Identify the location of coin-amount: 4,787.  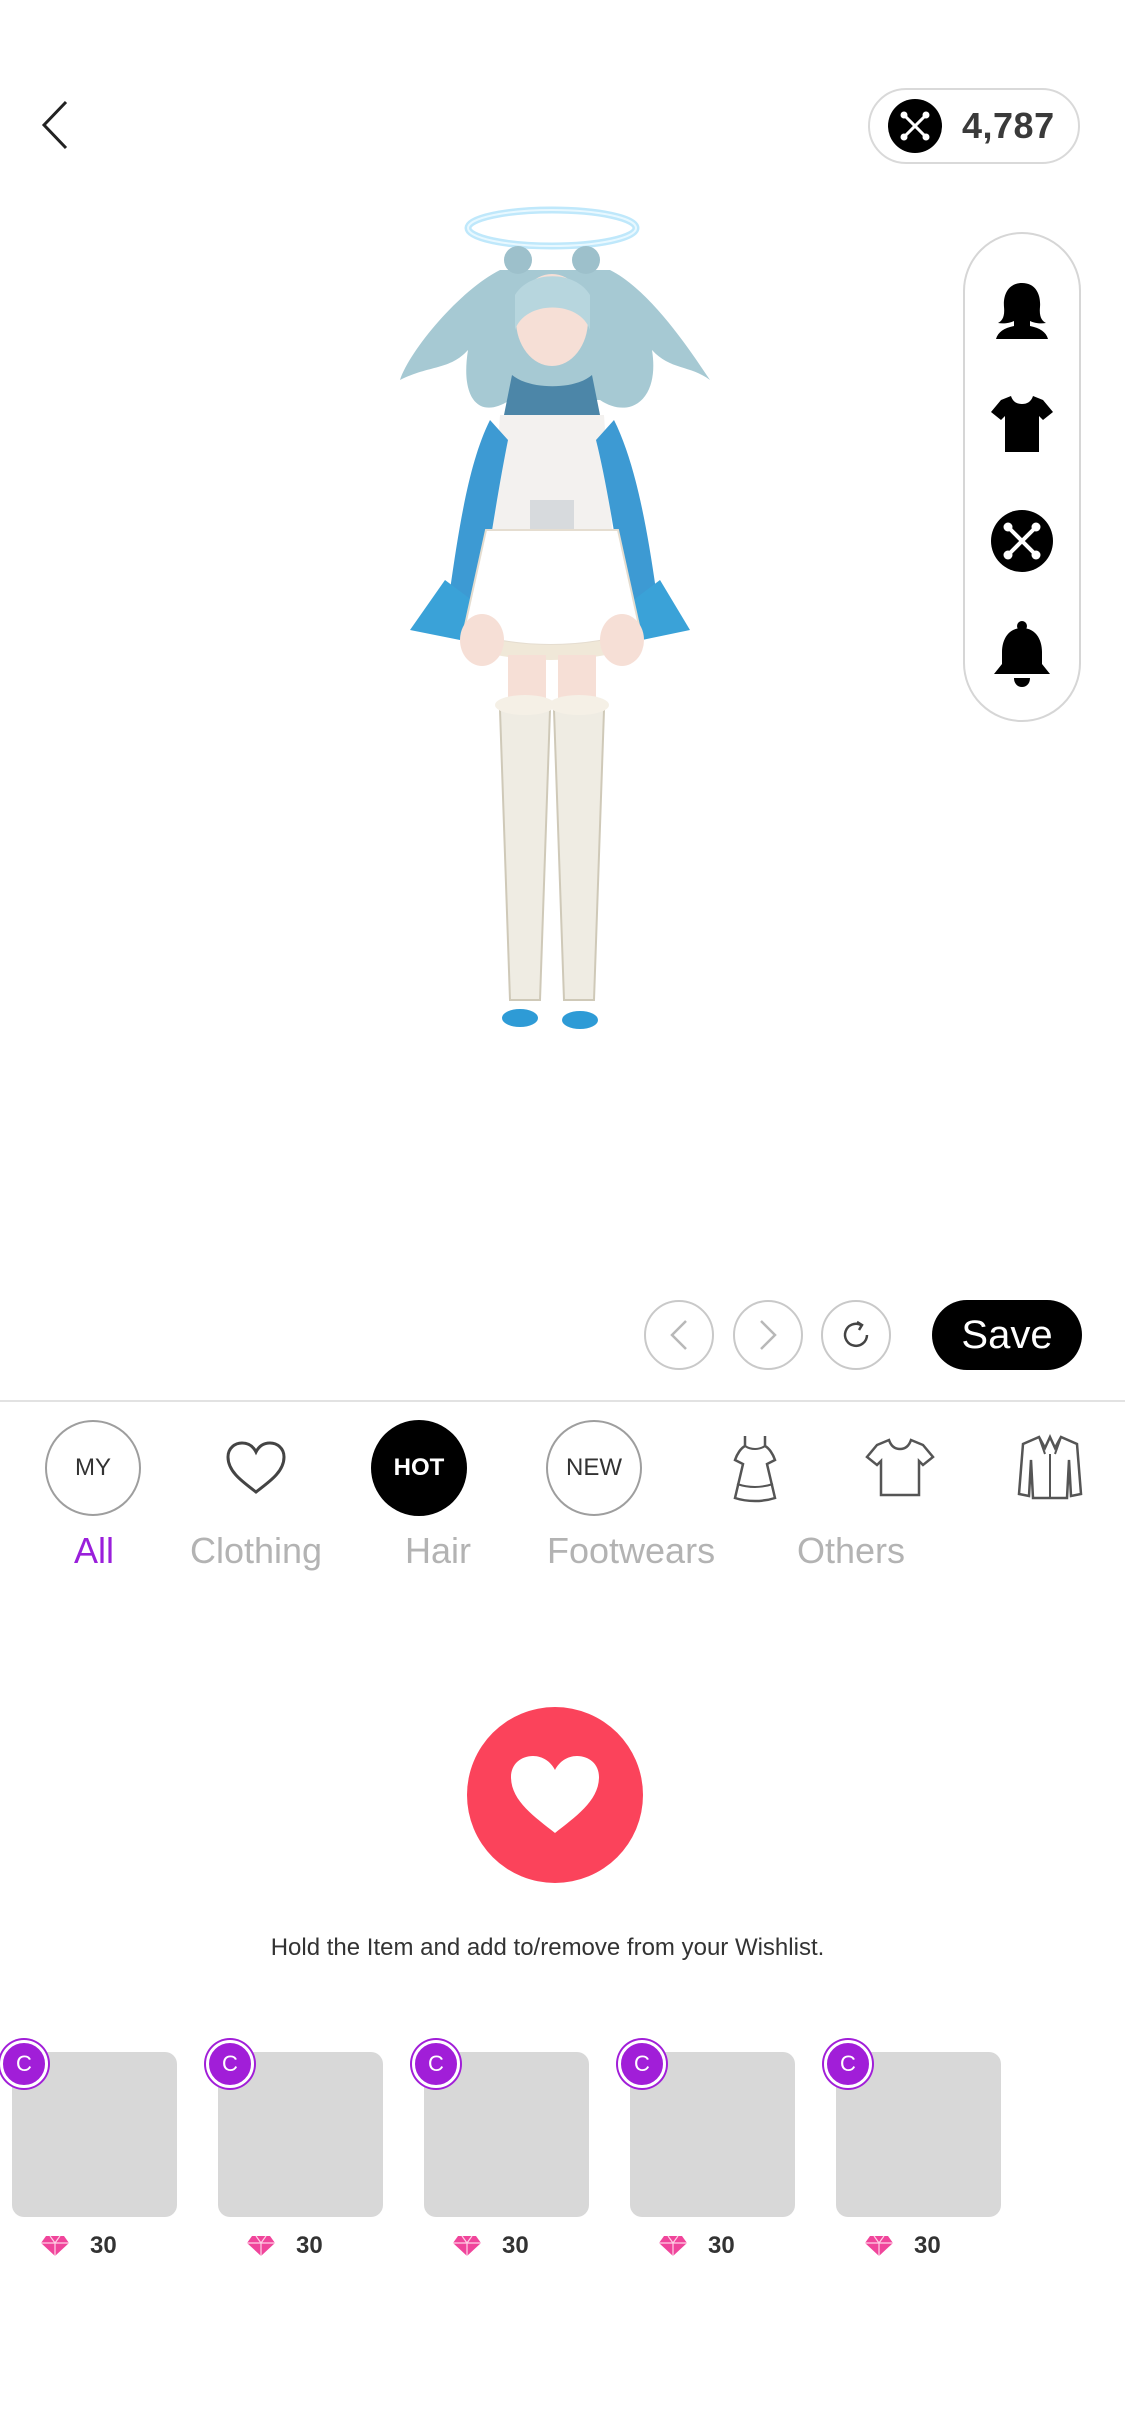
(1008, 125).